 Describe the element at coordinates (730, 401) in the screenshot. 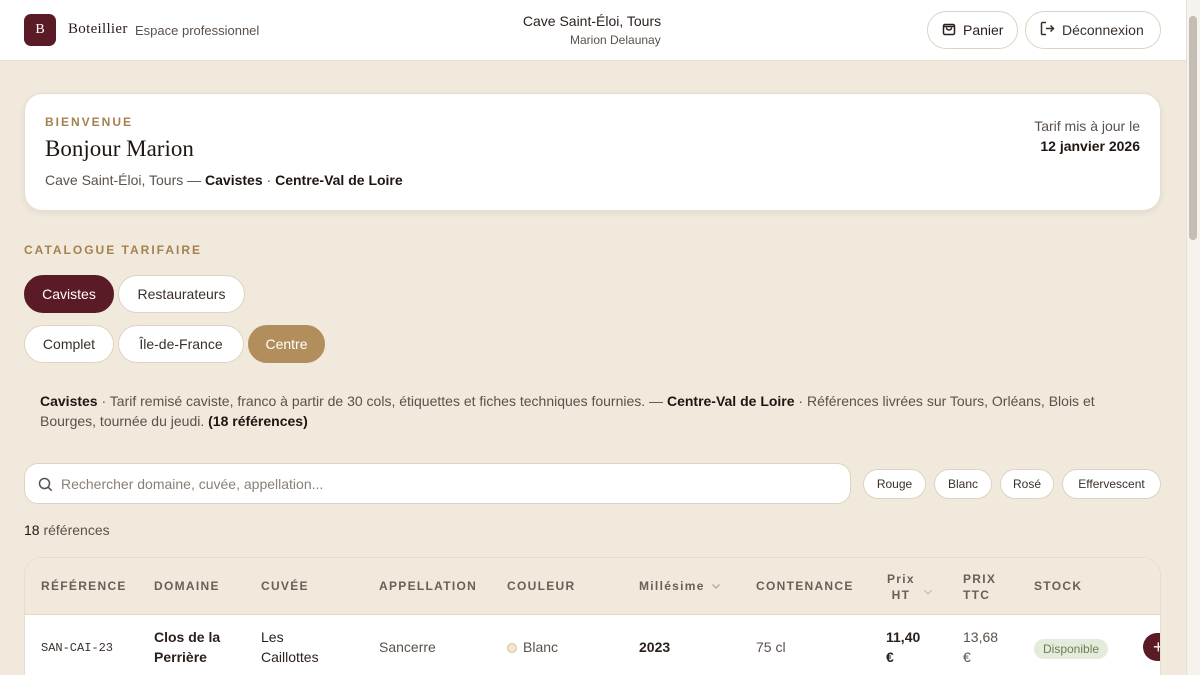

I see `desc-region: Centre-Val de Loire` at that location.